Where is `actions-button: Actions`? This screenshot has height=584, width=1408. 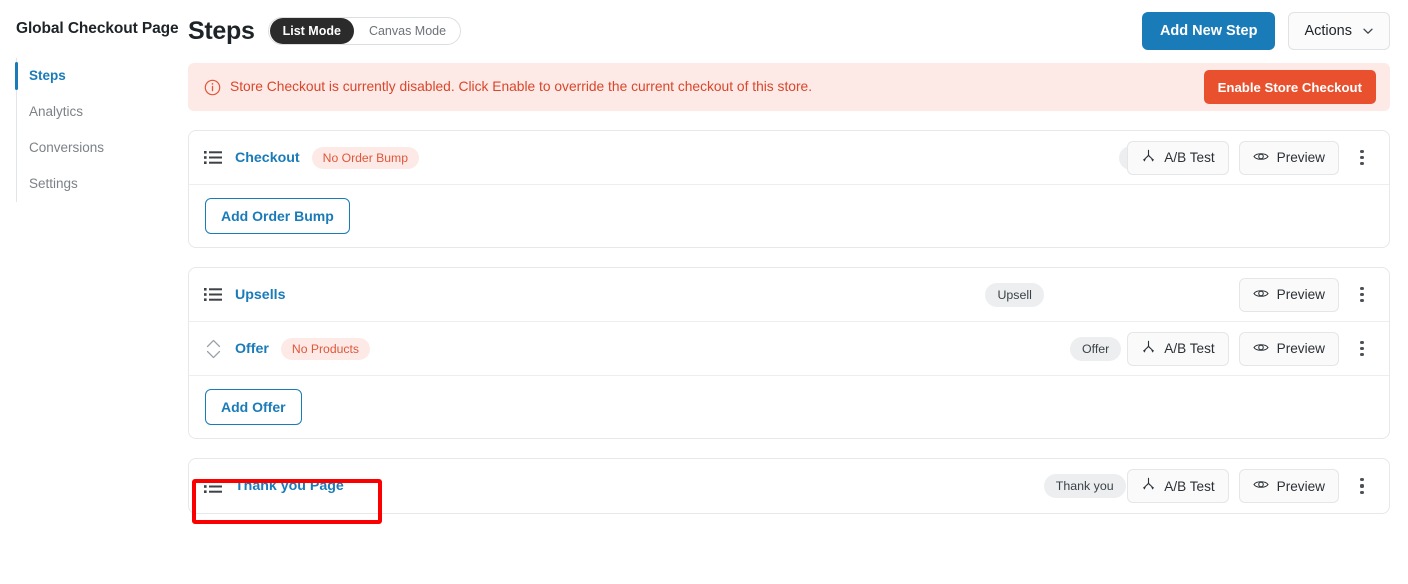 actions-button: Actions is located at coordinates (1339, 31).